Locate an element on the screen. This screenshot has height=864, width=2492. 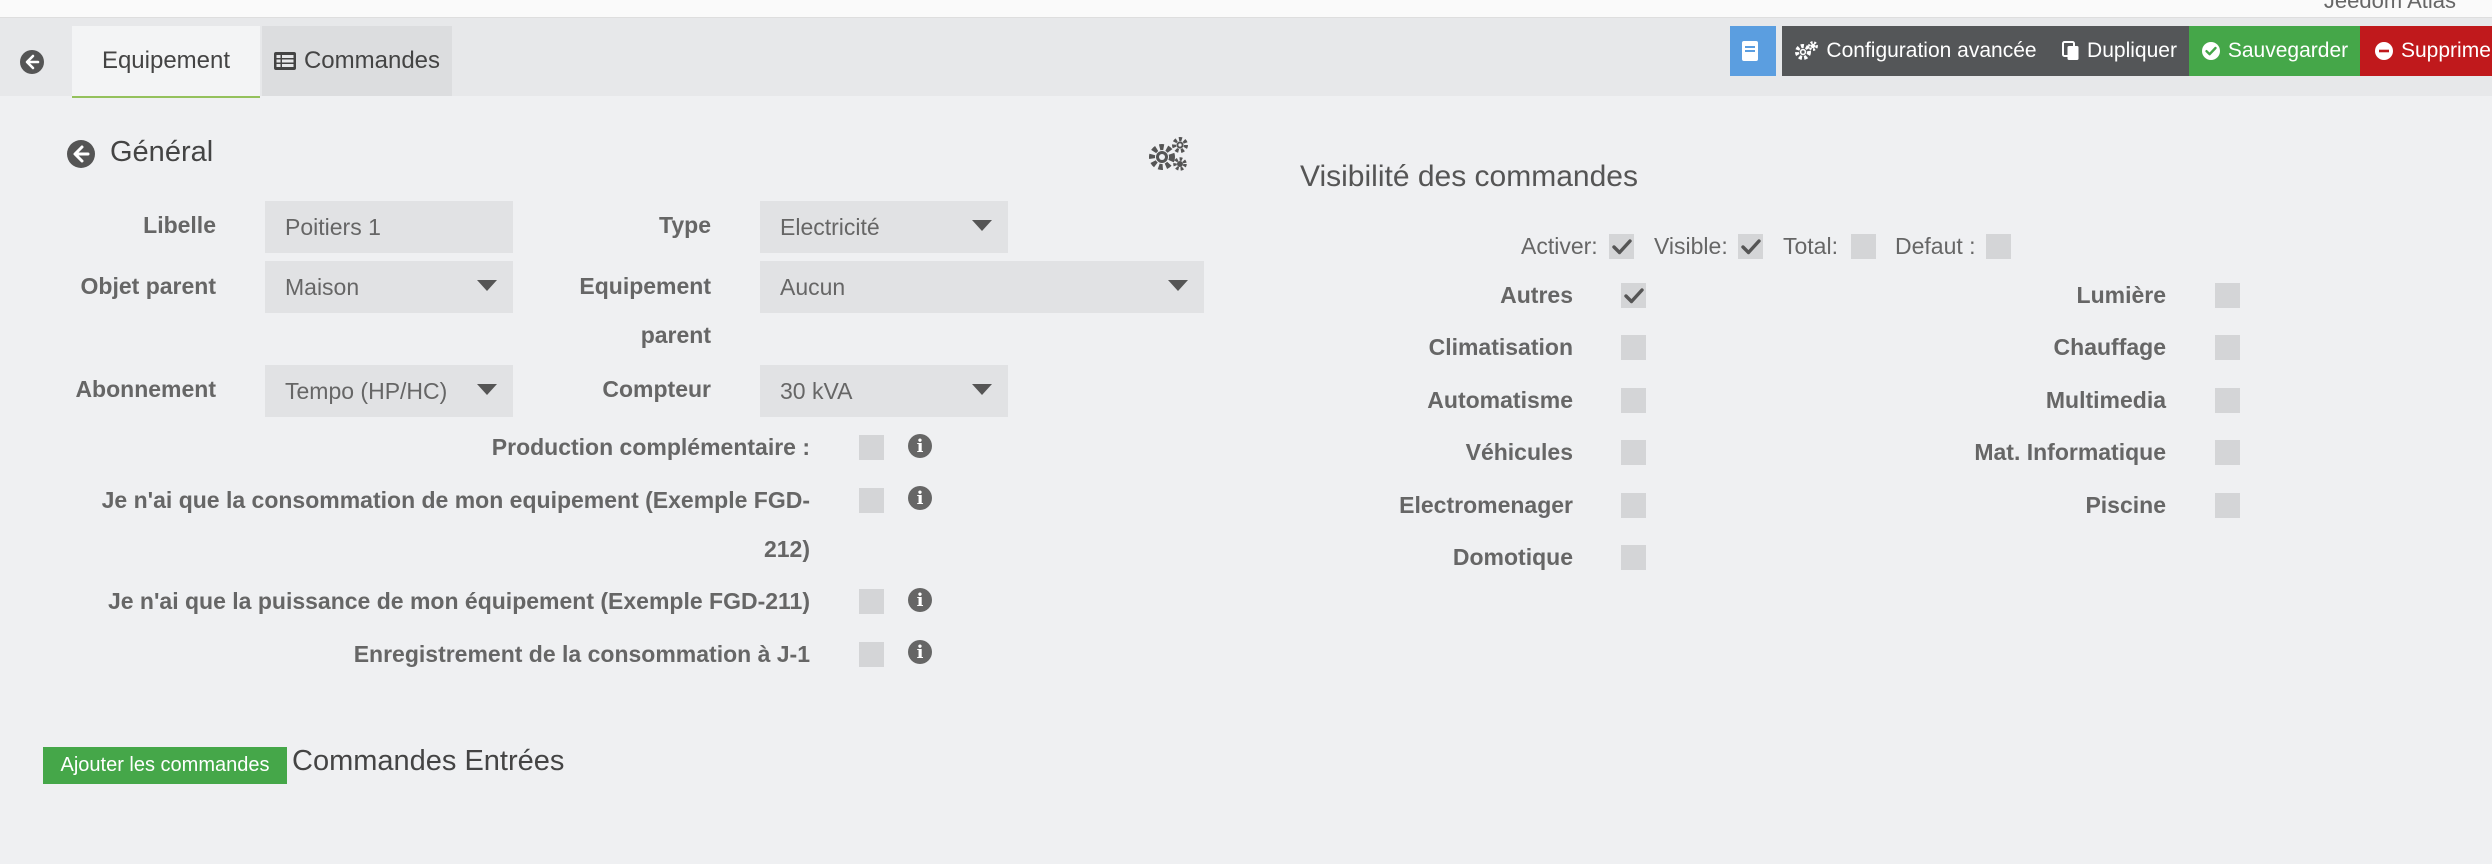
visibility-title: Visibilité des commandes is located at coordinates (1469, 176).